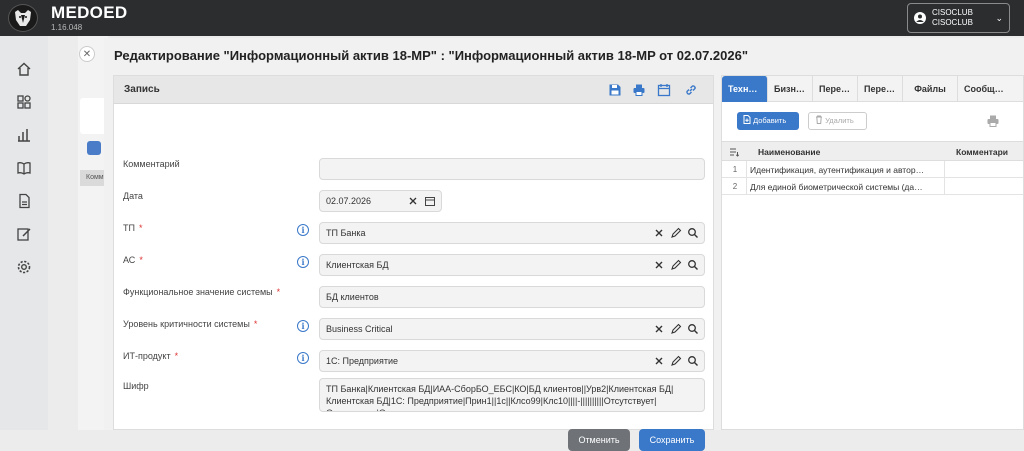 The width and height of the screenshot is (1024, 451). What do you see at coordinates (512, 297) in the screenshot?
I see `func-field: БД клиентов` at bounding box center [512, 297].